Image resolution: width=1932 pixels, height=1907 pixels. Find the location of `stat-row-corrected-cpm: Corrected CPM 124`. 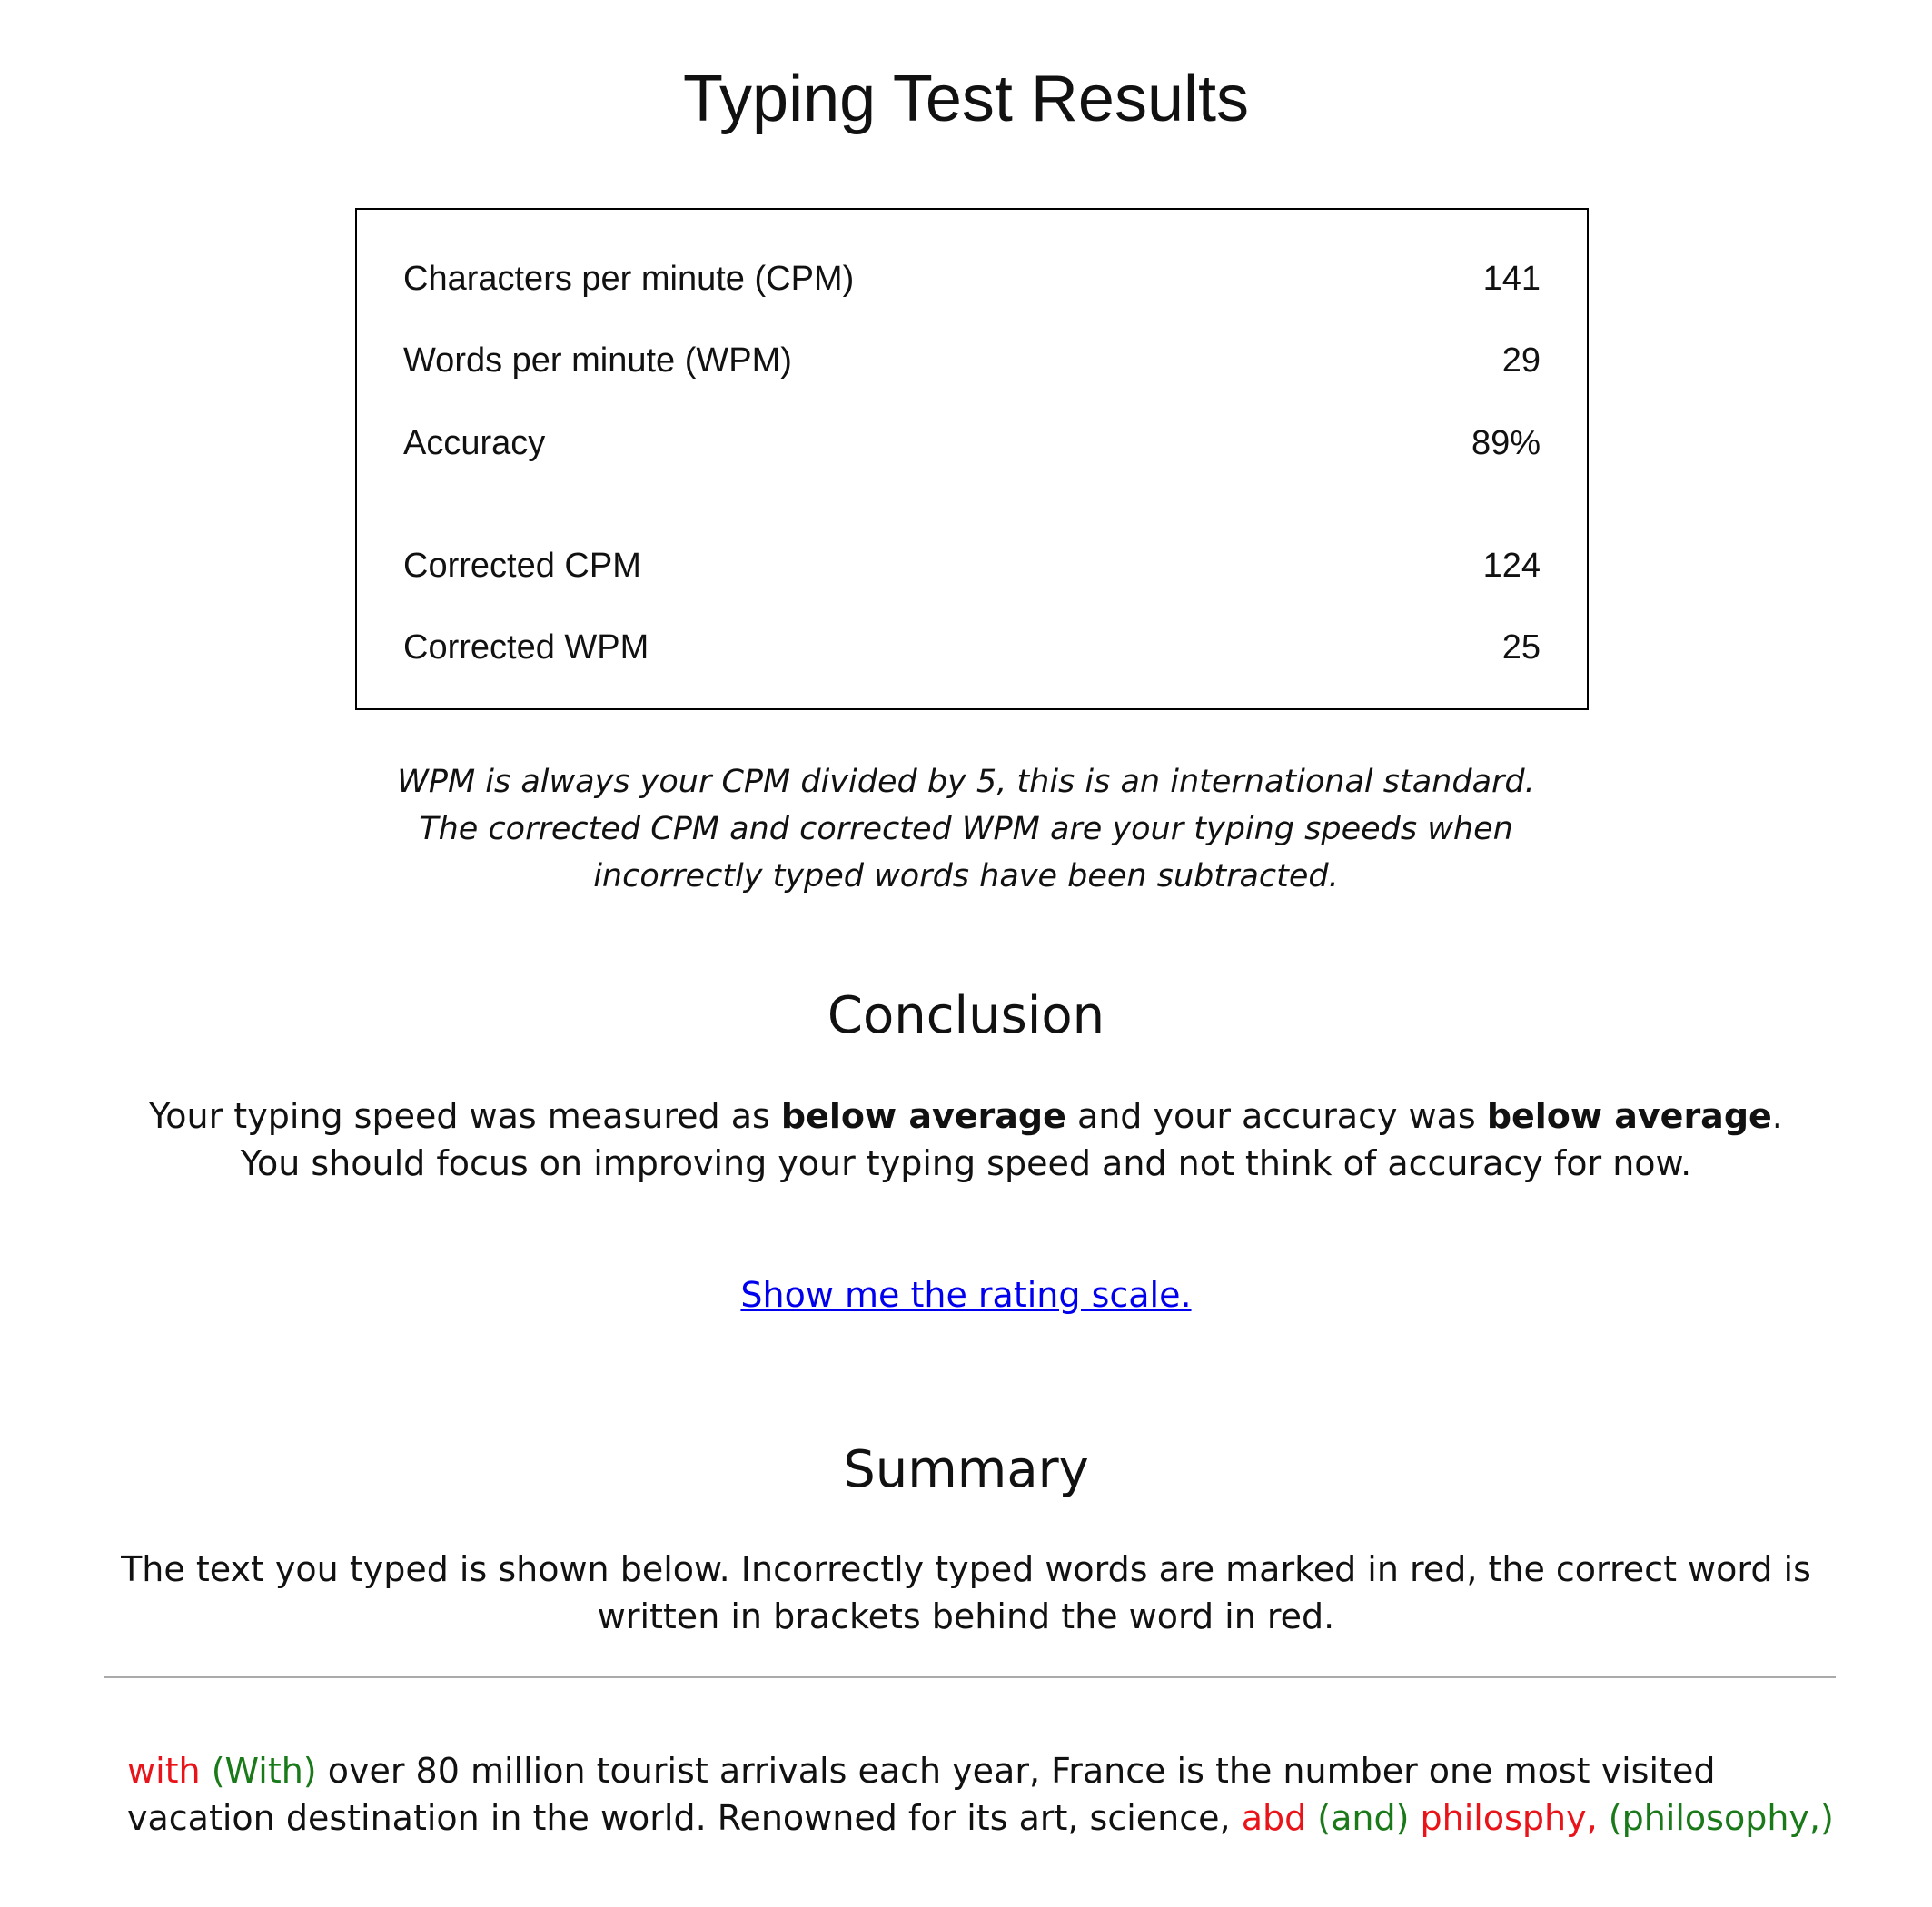

stat-row-corrected-cpm: Corrected CPM 124 is located at coordinates (972, 565).